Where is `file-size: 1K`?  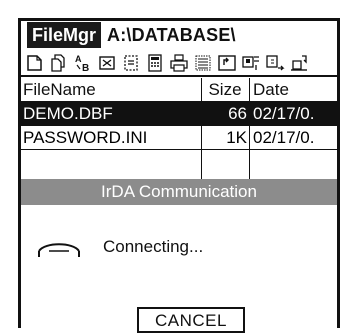 file-size: 1K is located at coordinates (236, 137).